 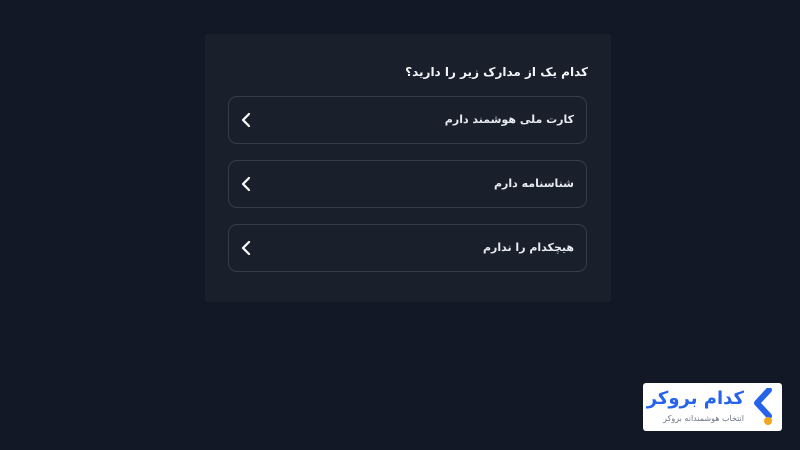 What do you see at coordinates (695, 398) in the screenshot?
I see `brand-name: کدام بروکر` at bounding box center [695, 398].